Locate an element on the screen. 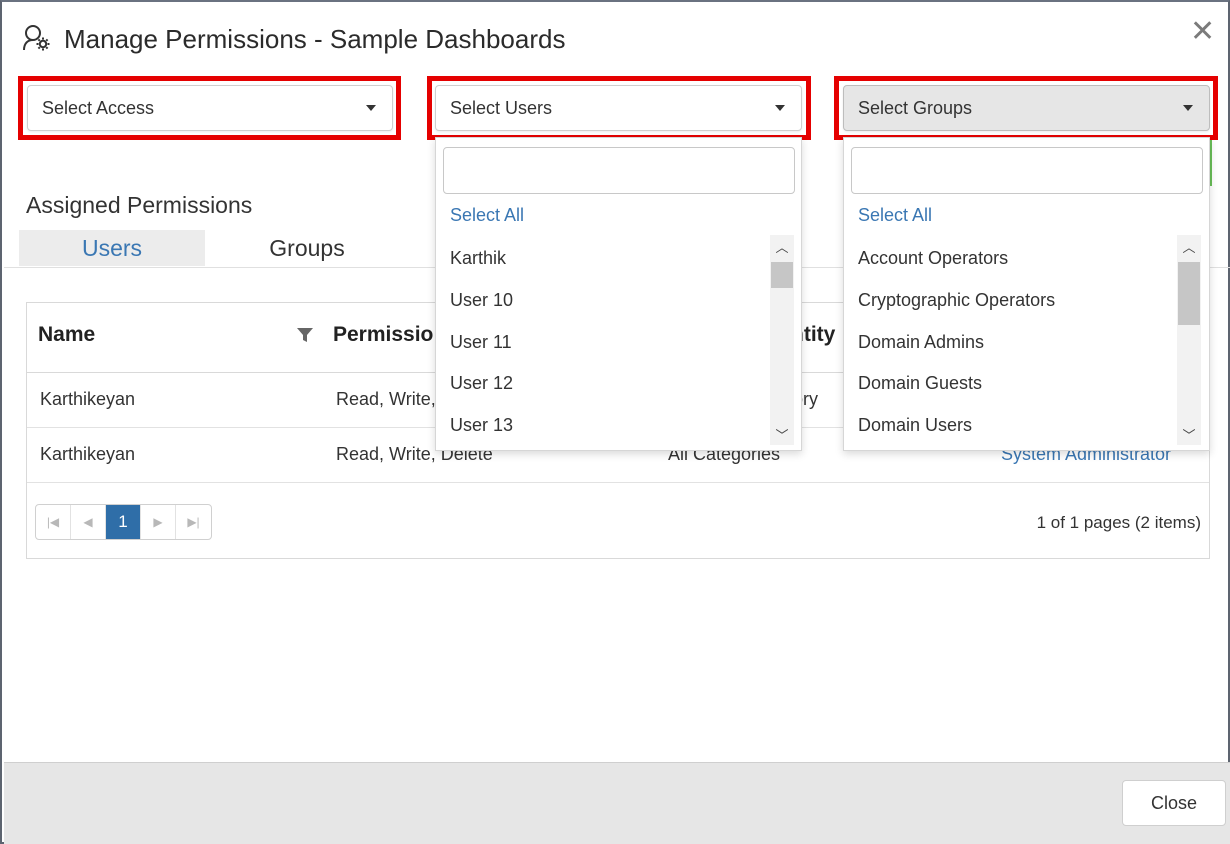  list-item: User 13 is located at coordinates (481, 425).